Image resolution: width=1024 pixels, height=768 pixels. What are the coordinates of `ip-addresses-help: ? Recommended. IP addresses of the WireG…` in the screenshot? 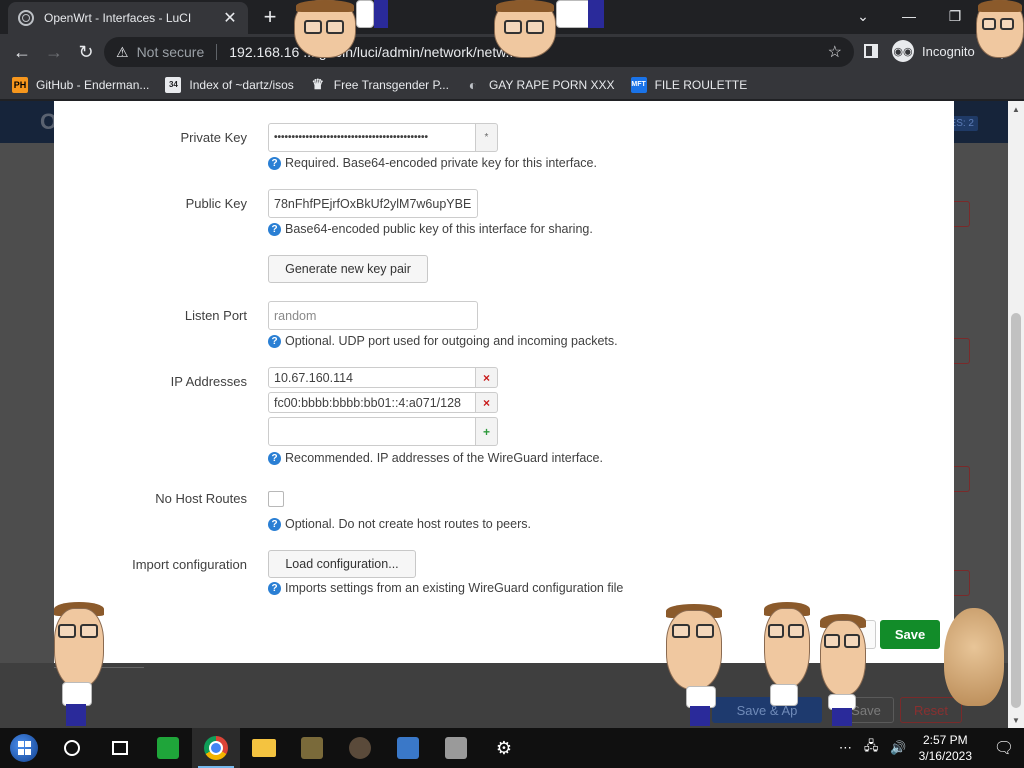 It's located at (435, 458).